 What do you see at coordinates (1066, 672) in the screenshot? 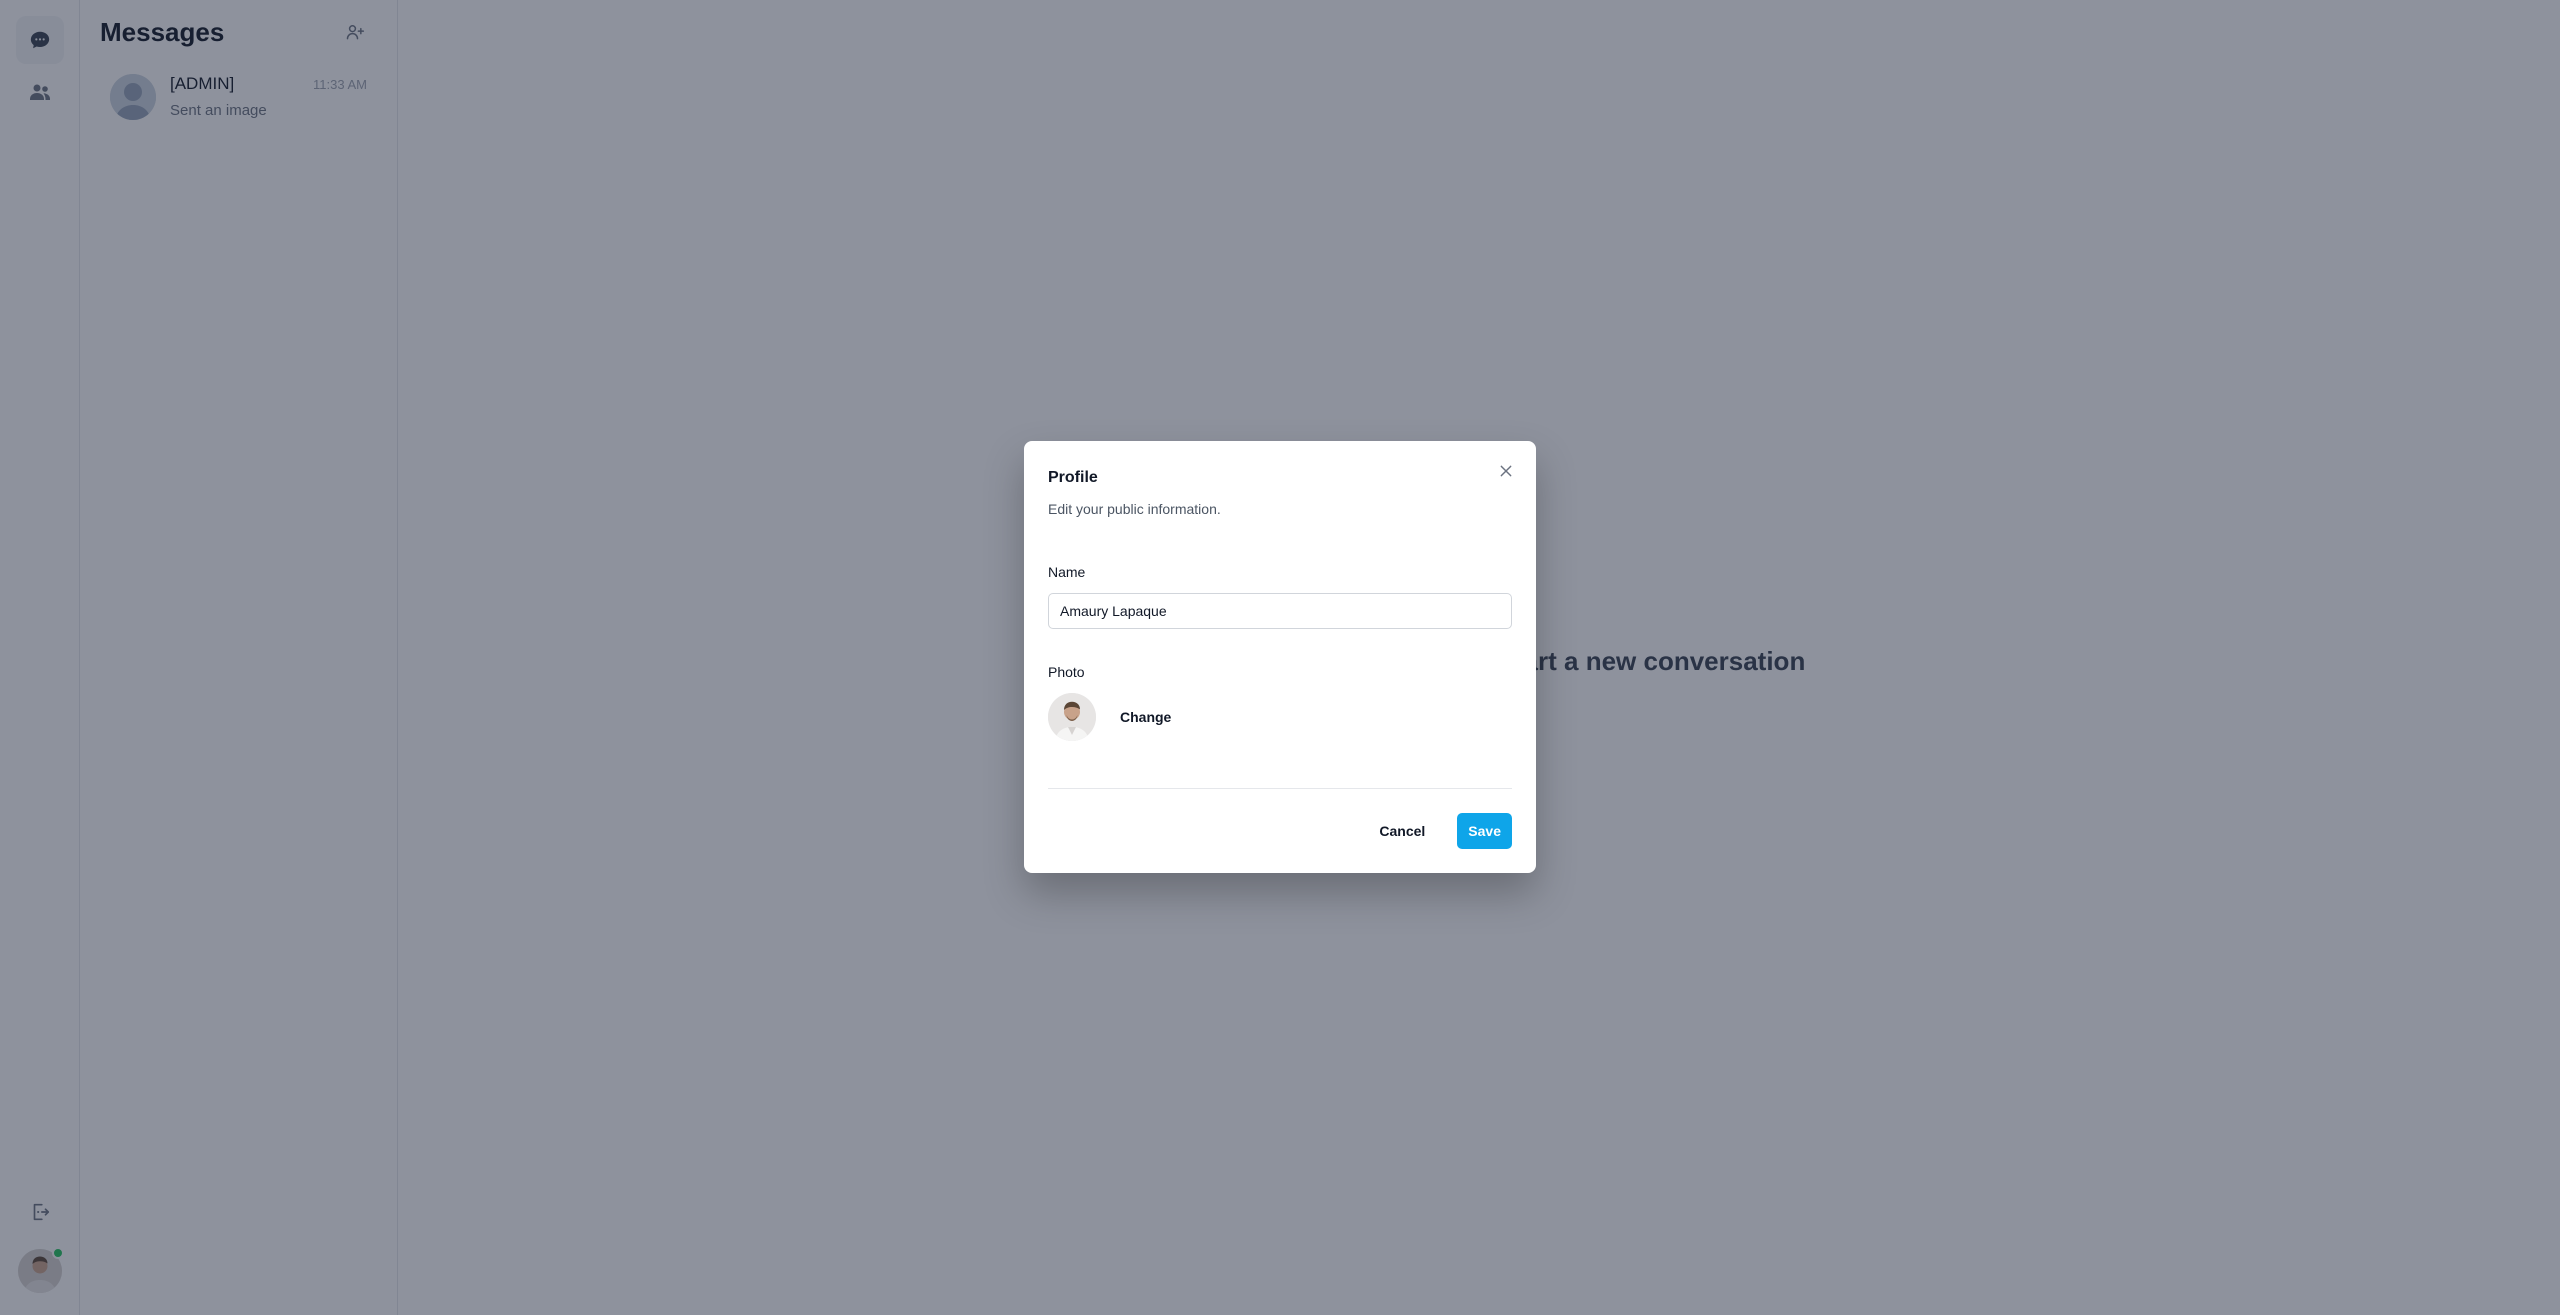
I see `photo-label: Photo` at bounding box center [1066, 672].